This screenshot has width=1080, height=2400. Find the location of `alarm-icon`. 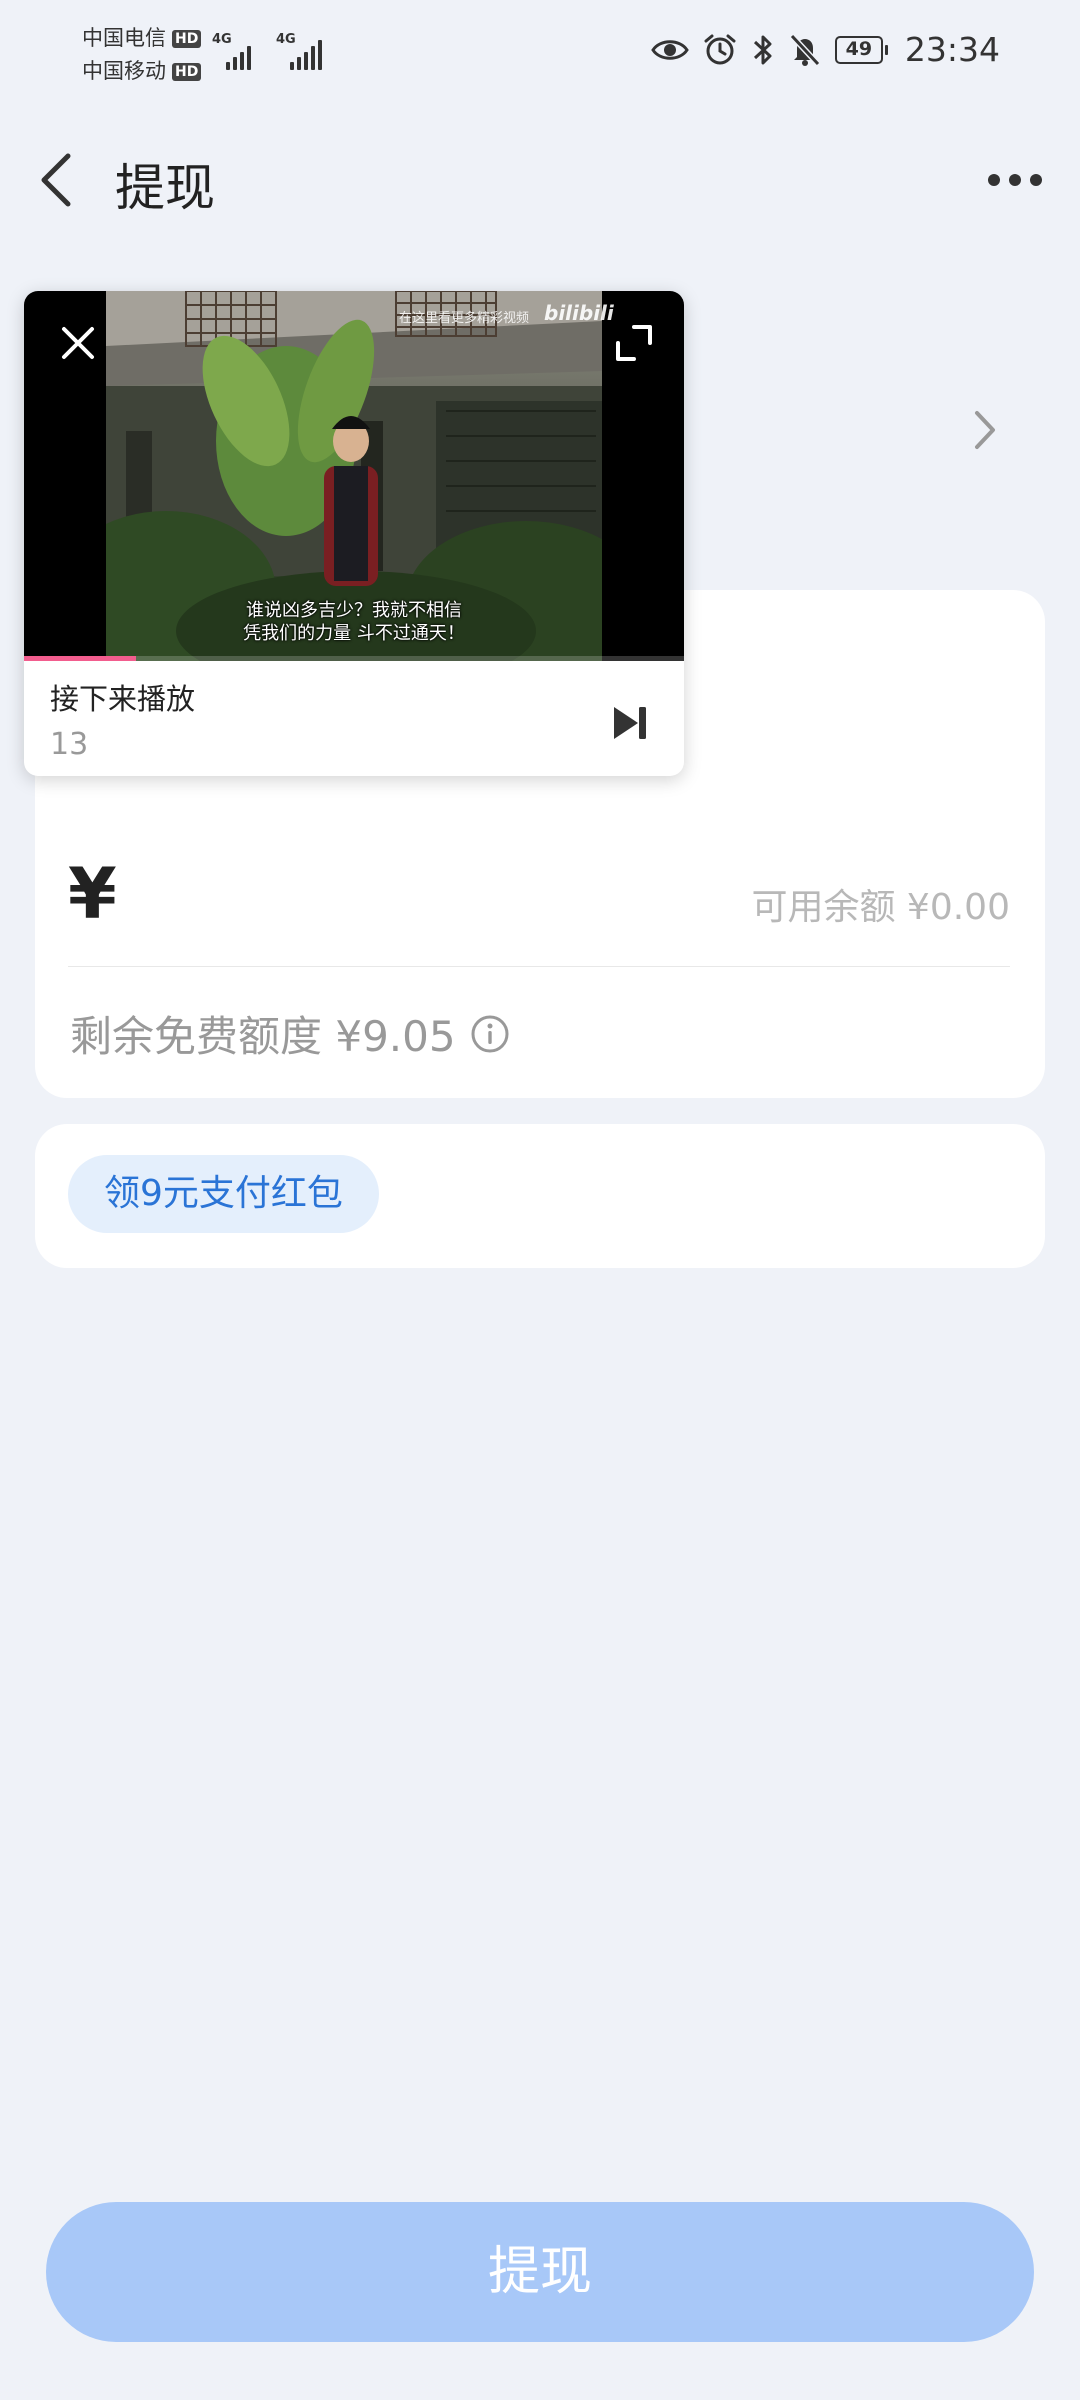

alarm-icon is located at coordinates (720, 49).